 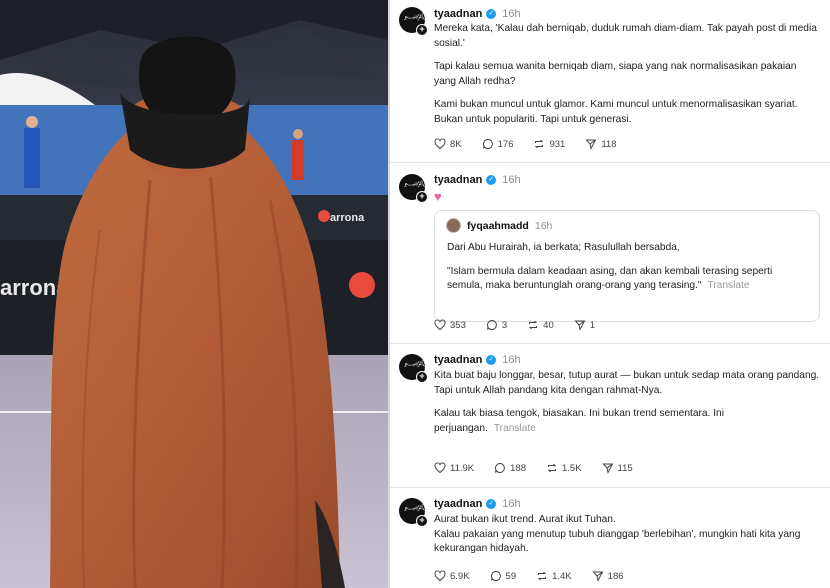 What do you see at coordinates (543, 225) in the screenshot?
I see `quoted-timestamp: 16h` at bounding box center [543, 225].